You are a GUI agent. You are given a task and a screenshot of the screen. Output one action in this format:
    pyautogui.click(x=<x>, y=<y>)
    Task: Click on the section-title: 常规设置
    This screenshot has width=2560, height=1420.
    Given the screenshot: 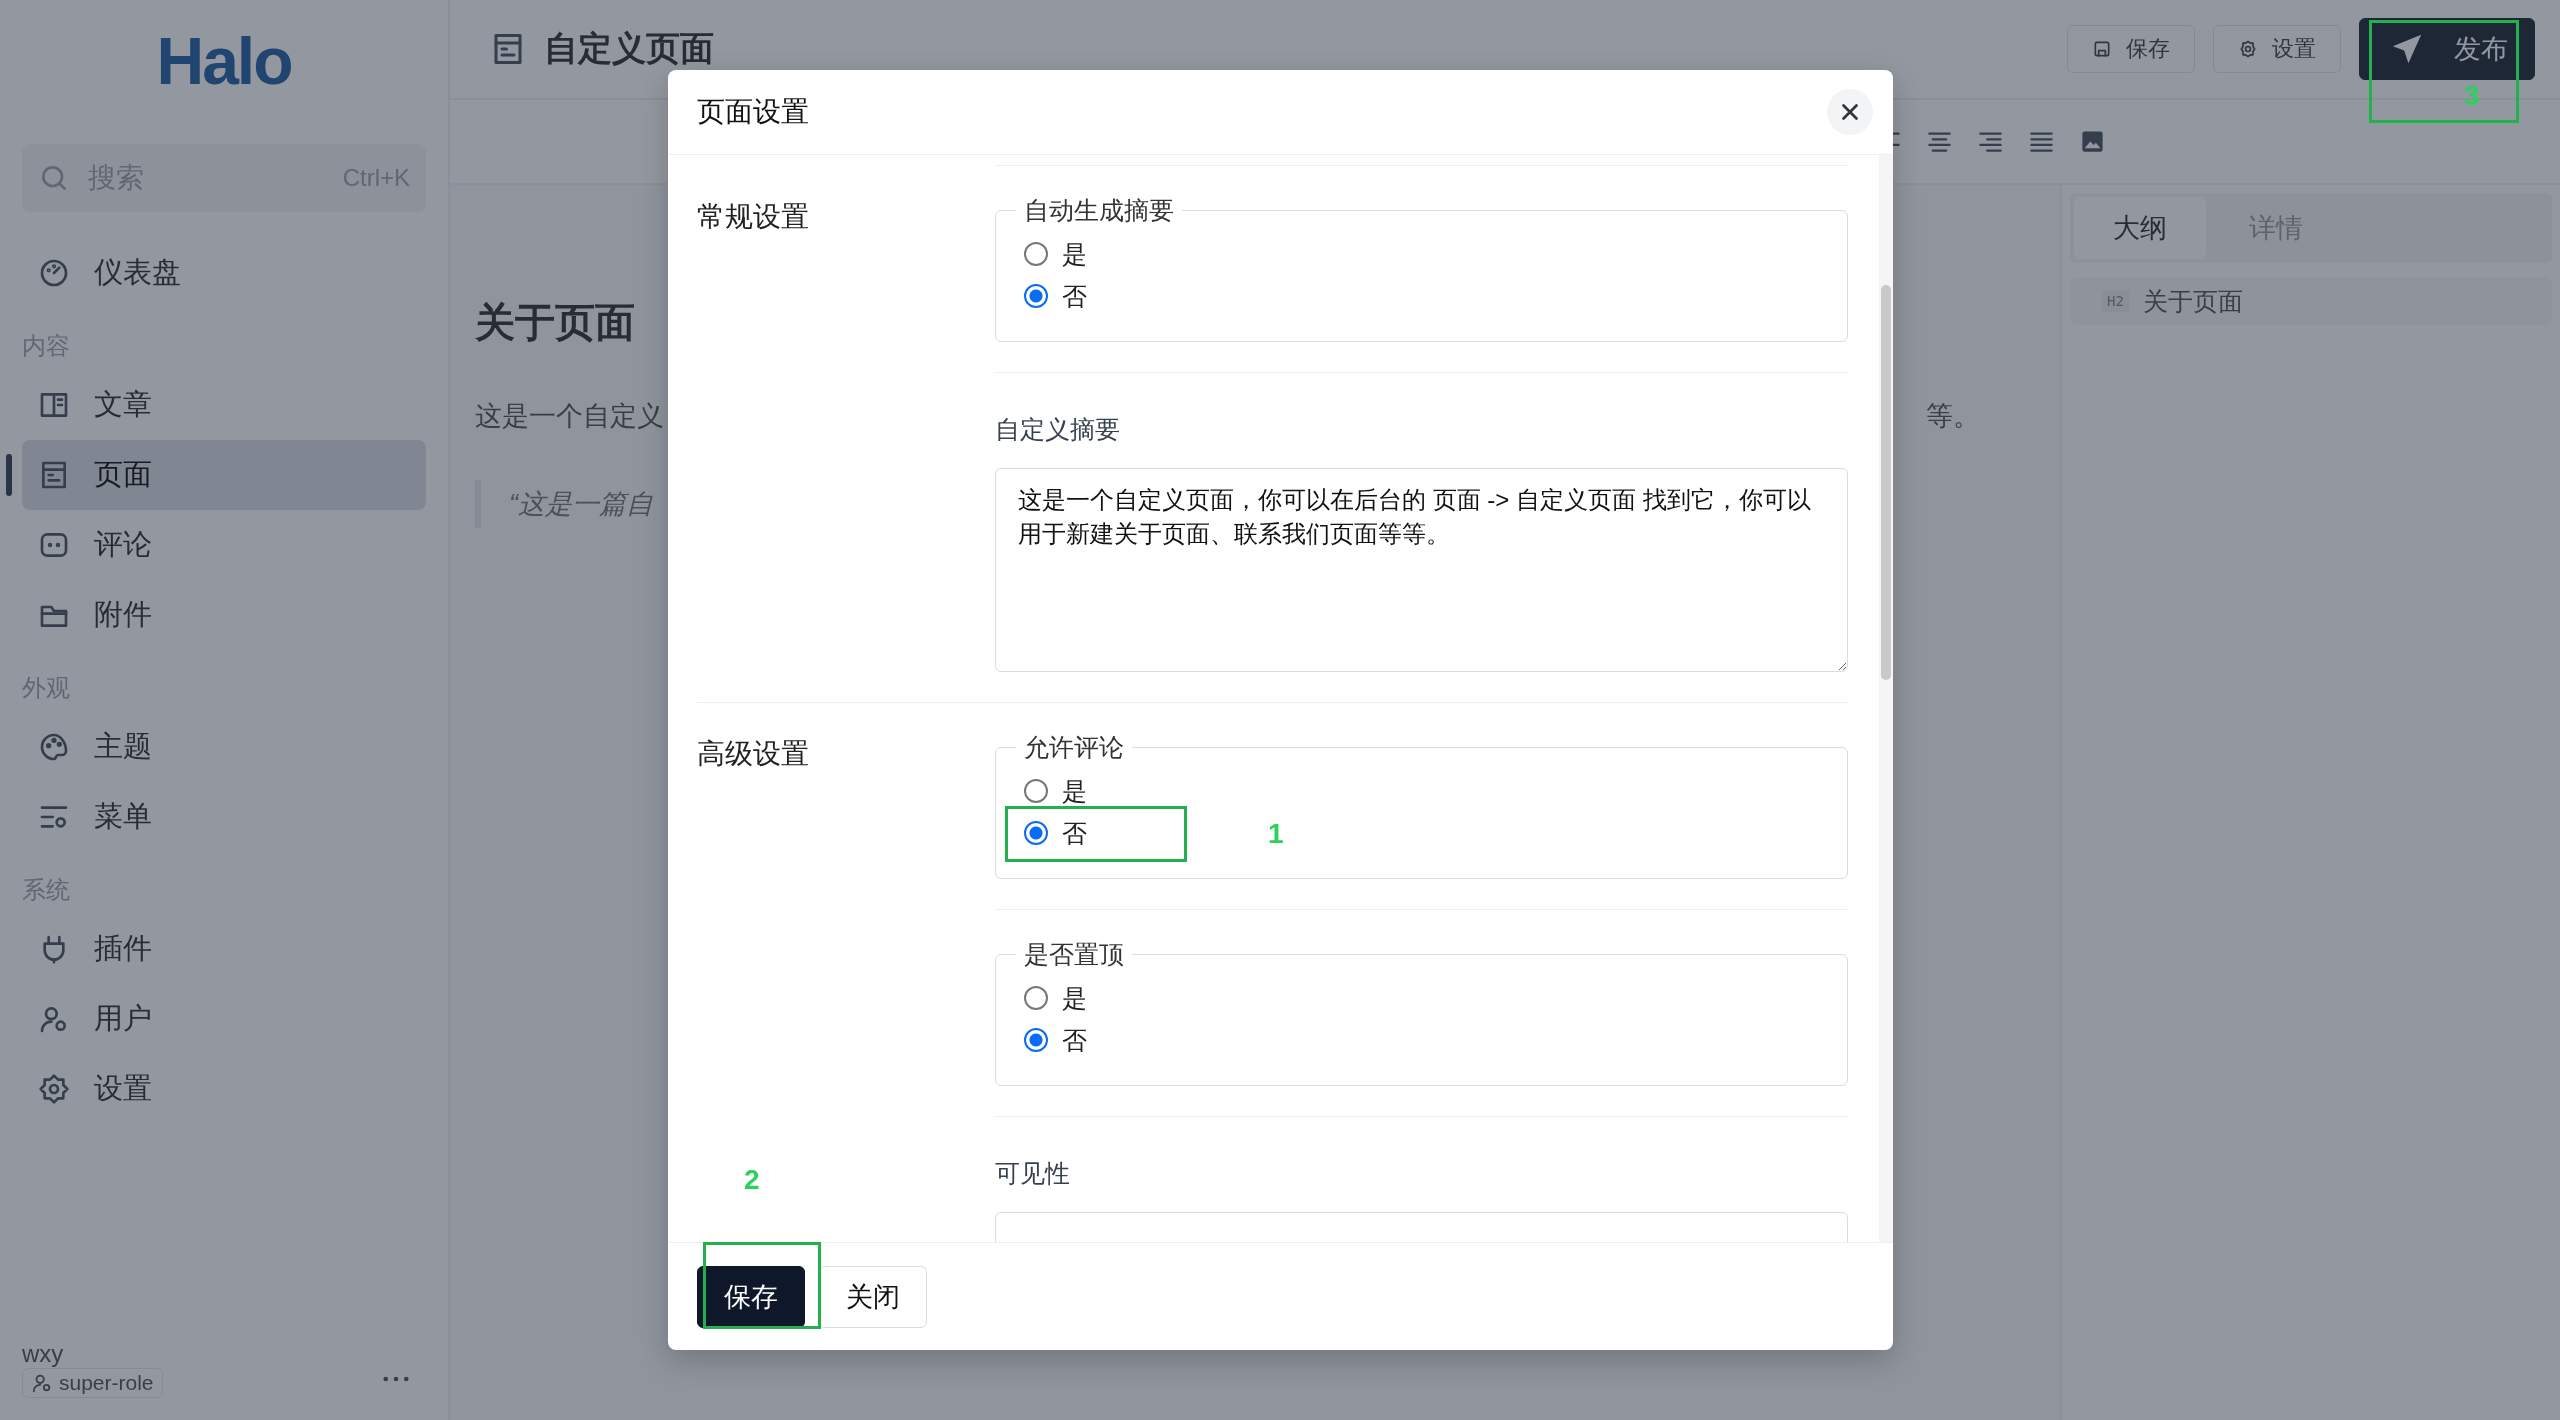 What is the action you would take?
    pyautogui.click(x=753, y=217)
    